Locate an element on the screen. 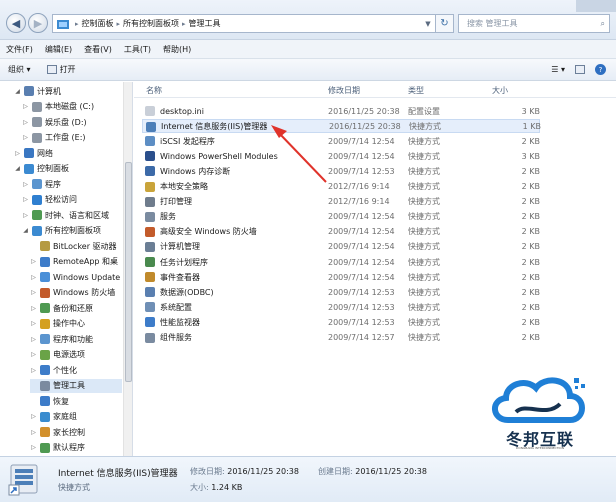 The image size is (616, 502). back-button: ◀ is located at coordinates (16, 23).